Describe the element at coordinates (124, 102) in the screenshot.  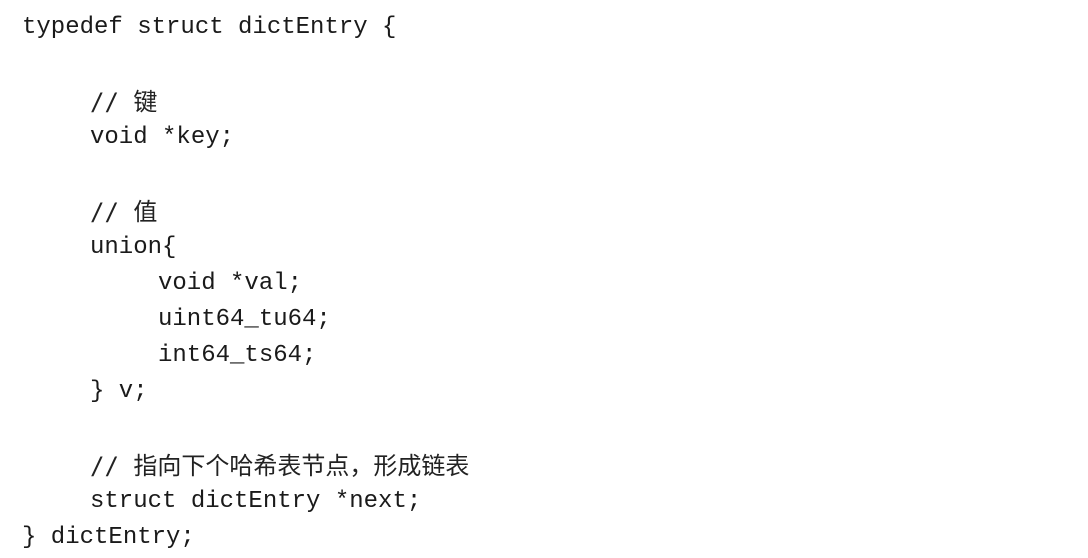
I see `code-comment-key: // 键` at that location.